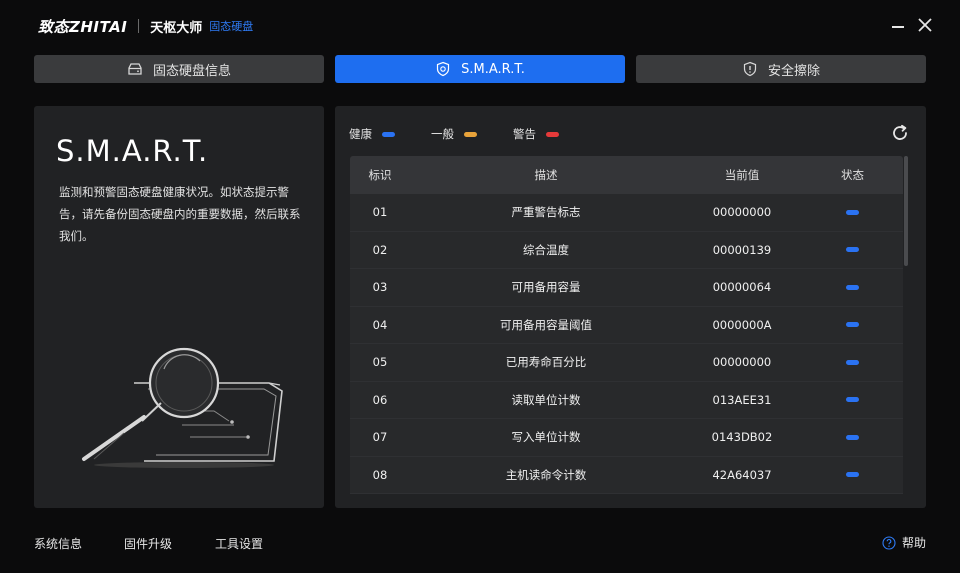 This screenshot has height=573, width=960. Describe the element at coordinates (626, 213) in the screenshot. I see `table-row: 01 严重警告标志 00000000` at that location.